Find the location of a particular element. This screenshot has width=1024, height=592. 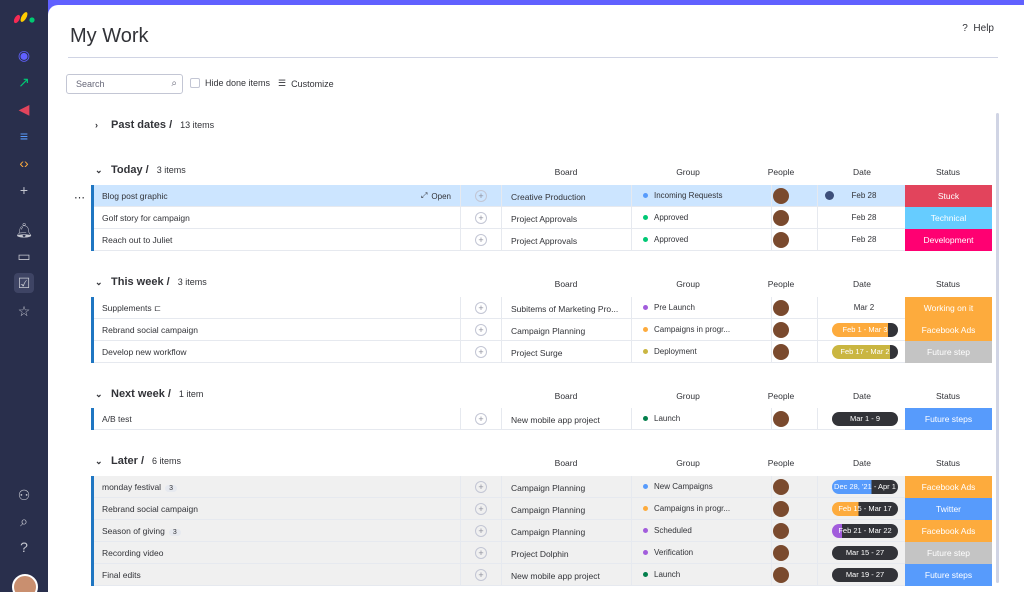

item-name: Final edits is located at coordinates (121, 575).